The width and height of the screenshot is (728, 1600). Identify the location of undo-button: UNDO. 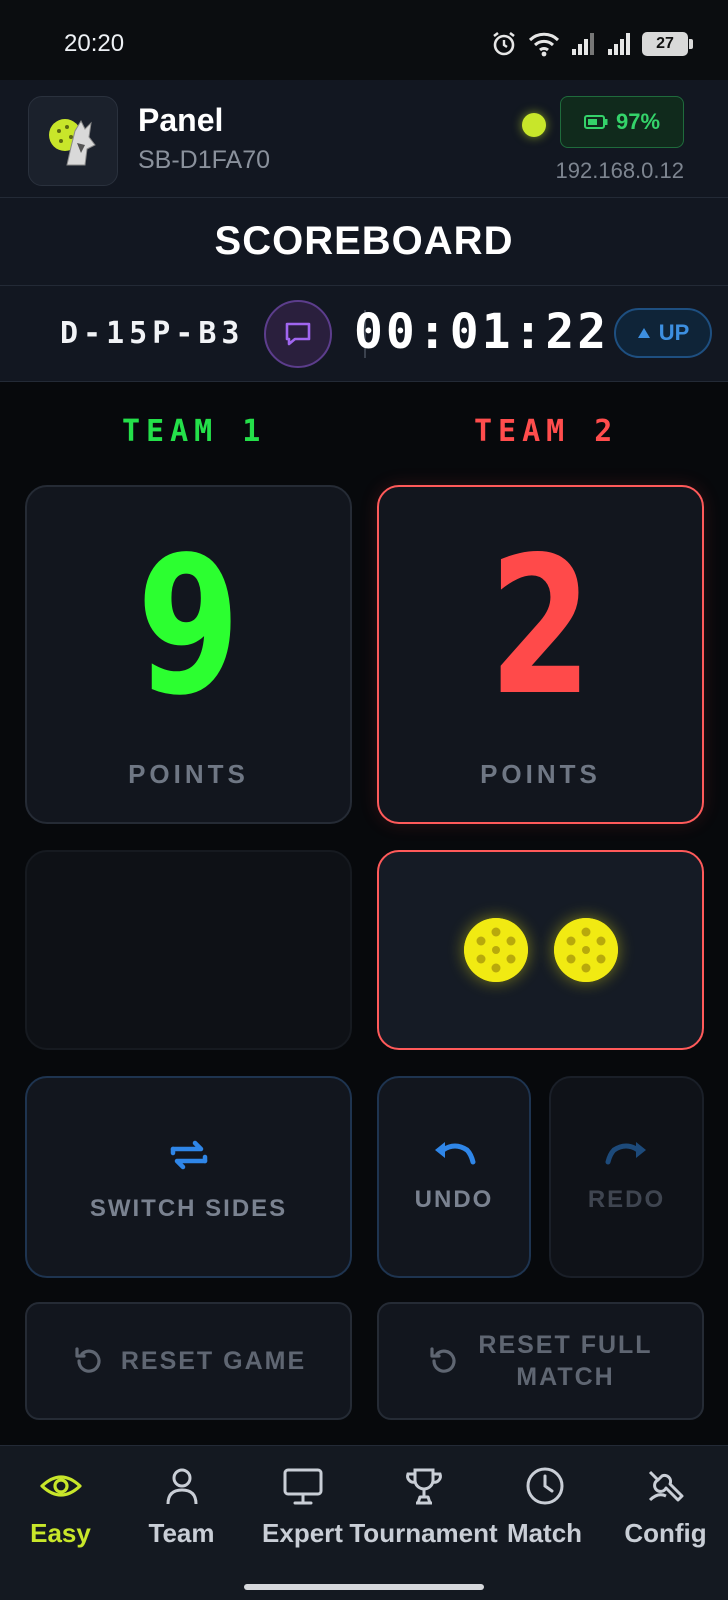
(454, 1177).